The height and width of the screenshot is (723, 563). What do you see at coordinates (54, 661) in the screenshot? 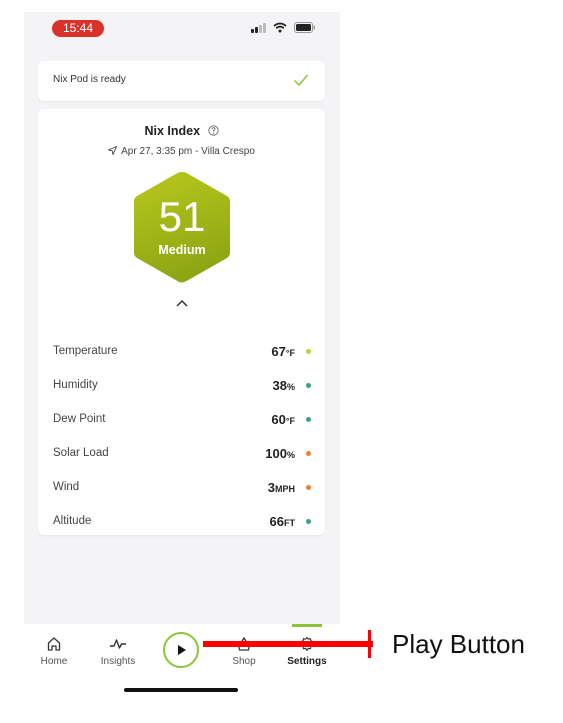
I see `nav-home-label: Home` at bounding box center [54, 661].